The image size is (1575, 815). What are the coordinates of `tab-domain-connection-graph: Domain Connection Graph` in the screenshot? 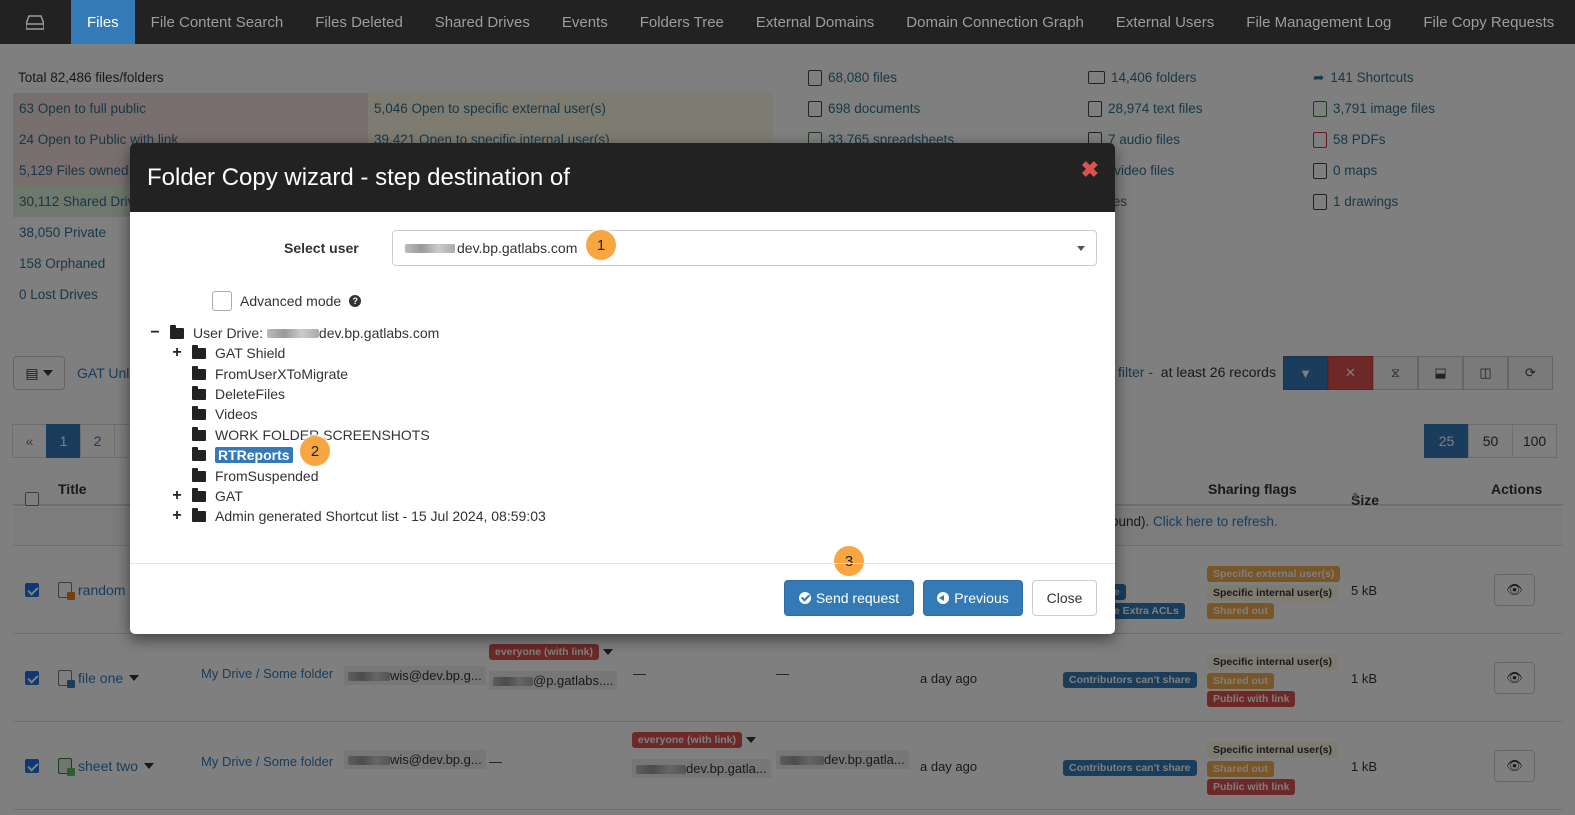 It's located at (995, 22).